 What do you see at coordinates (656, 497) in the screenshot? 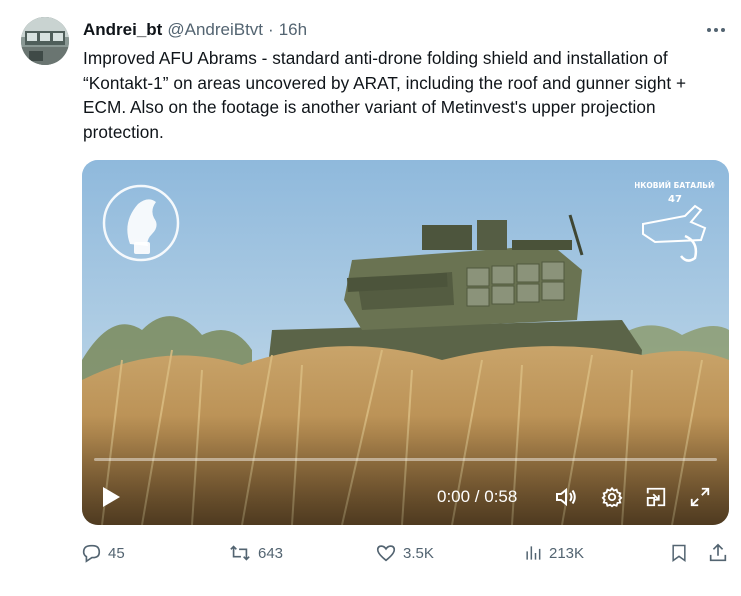
I see `picture-in-picture-icon` at bounding box center [656, 497].